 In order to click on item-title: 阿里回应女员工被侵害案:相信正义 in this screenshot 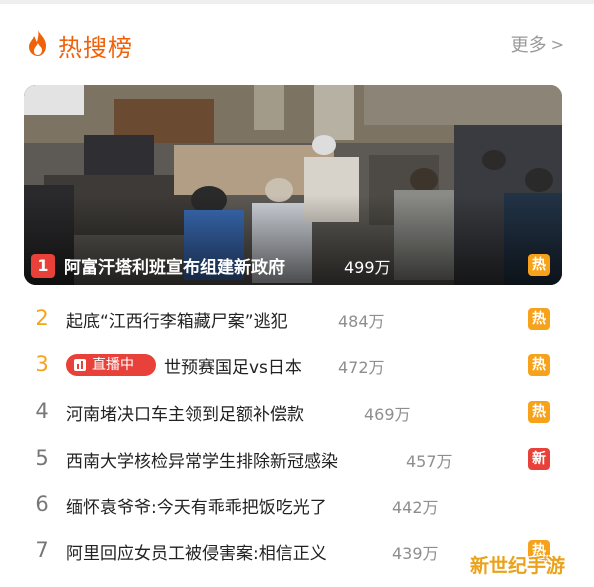, I will do `click(196, 554)`.